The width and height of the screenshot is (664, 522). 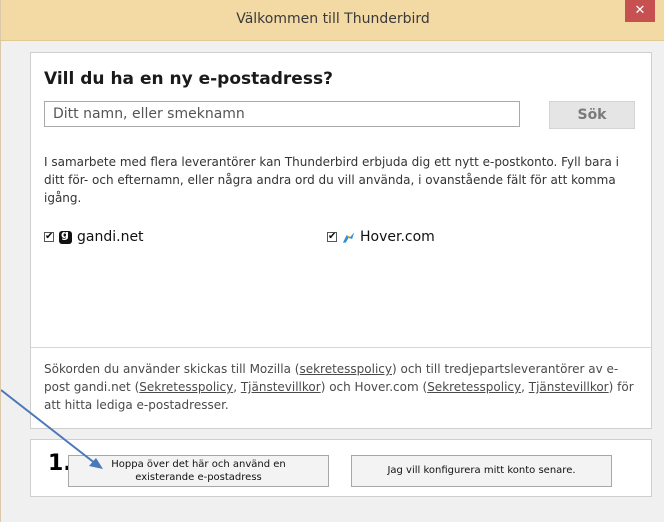 I want to click on hover-privacy-link: Sekretesspolicy, so click(x=474, y=387).